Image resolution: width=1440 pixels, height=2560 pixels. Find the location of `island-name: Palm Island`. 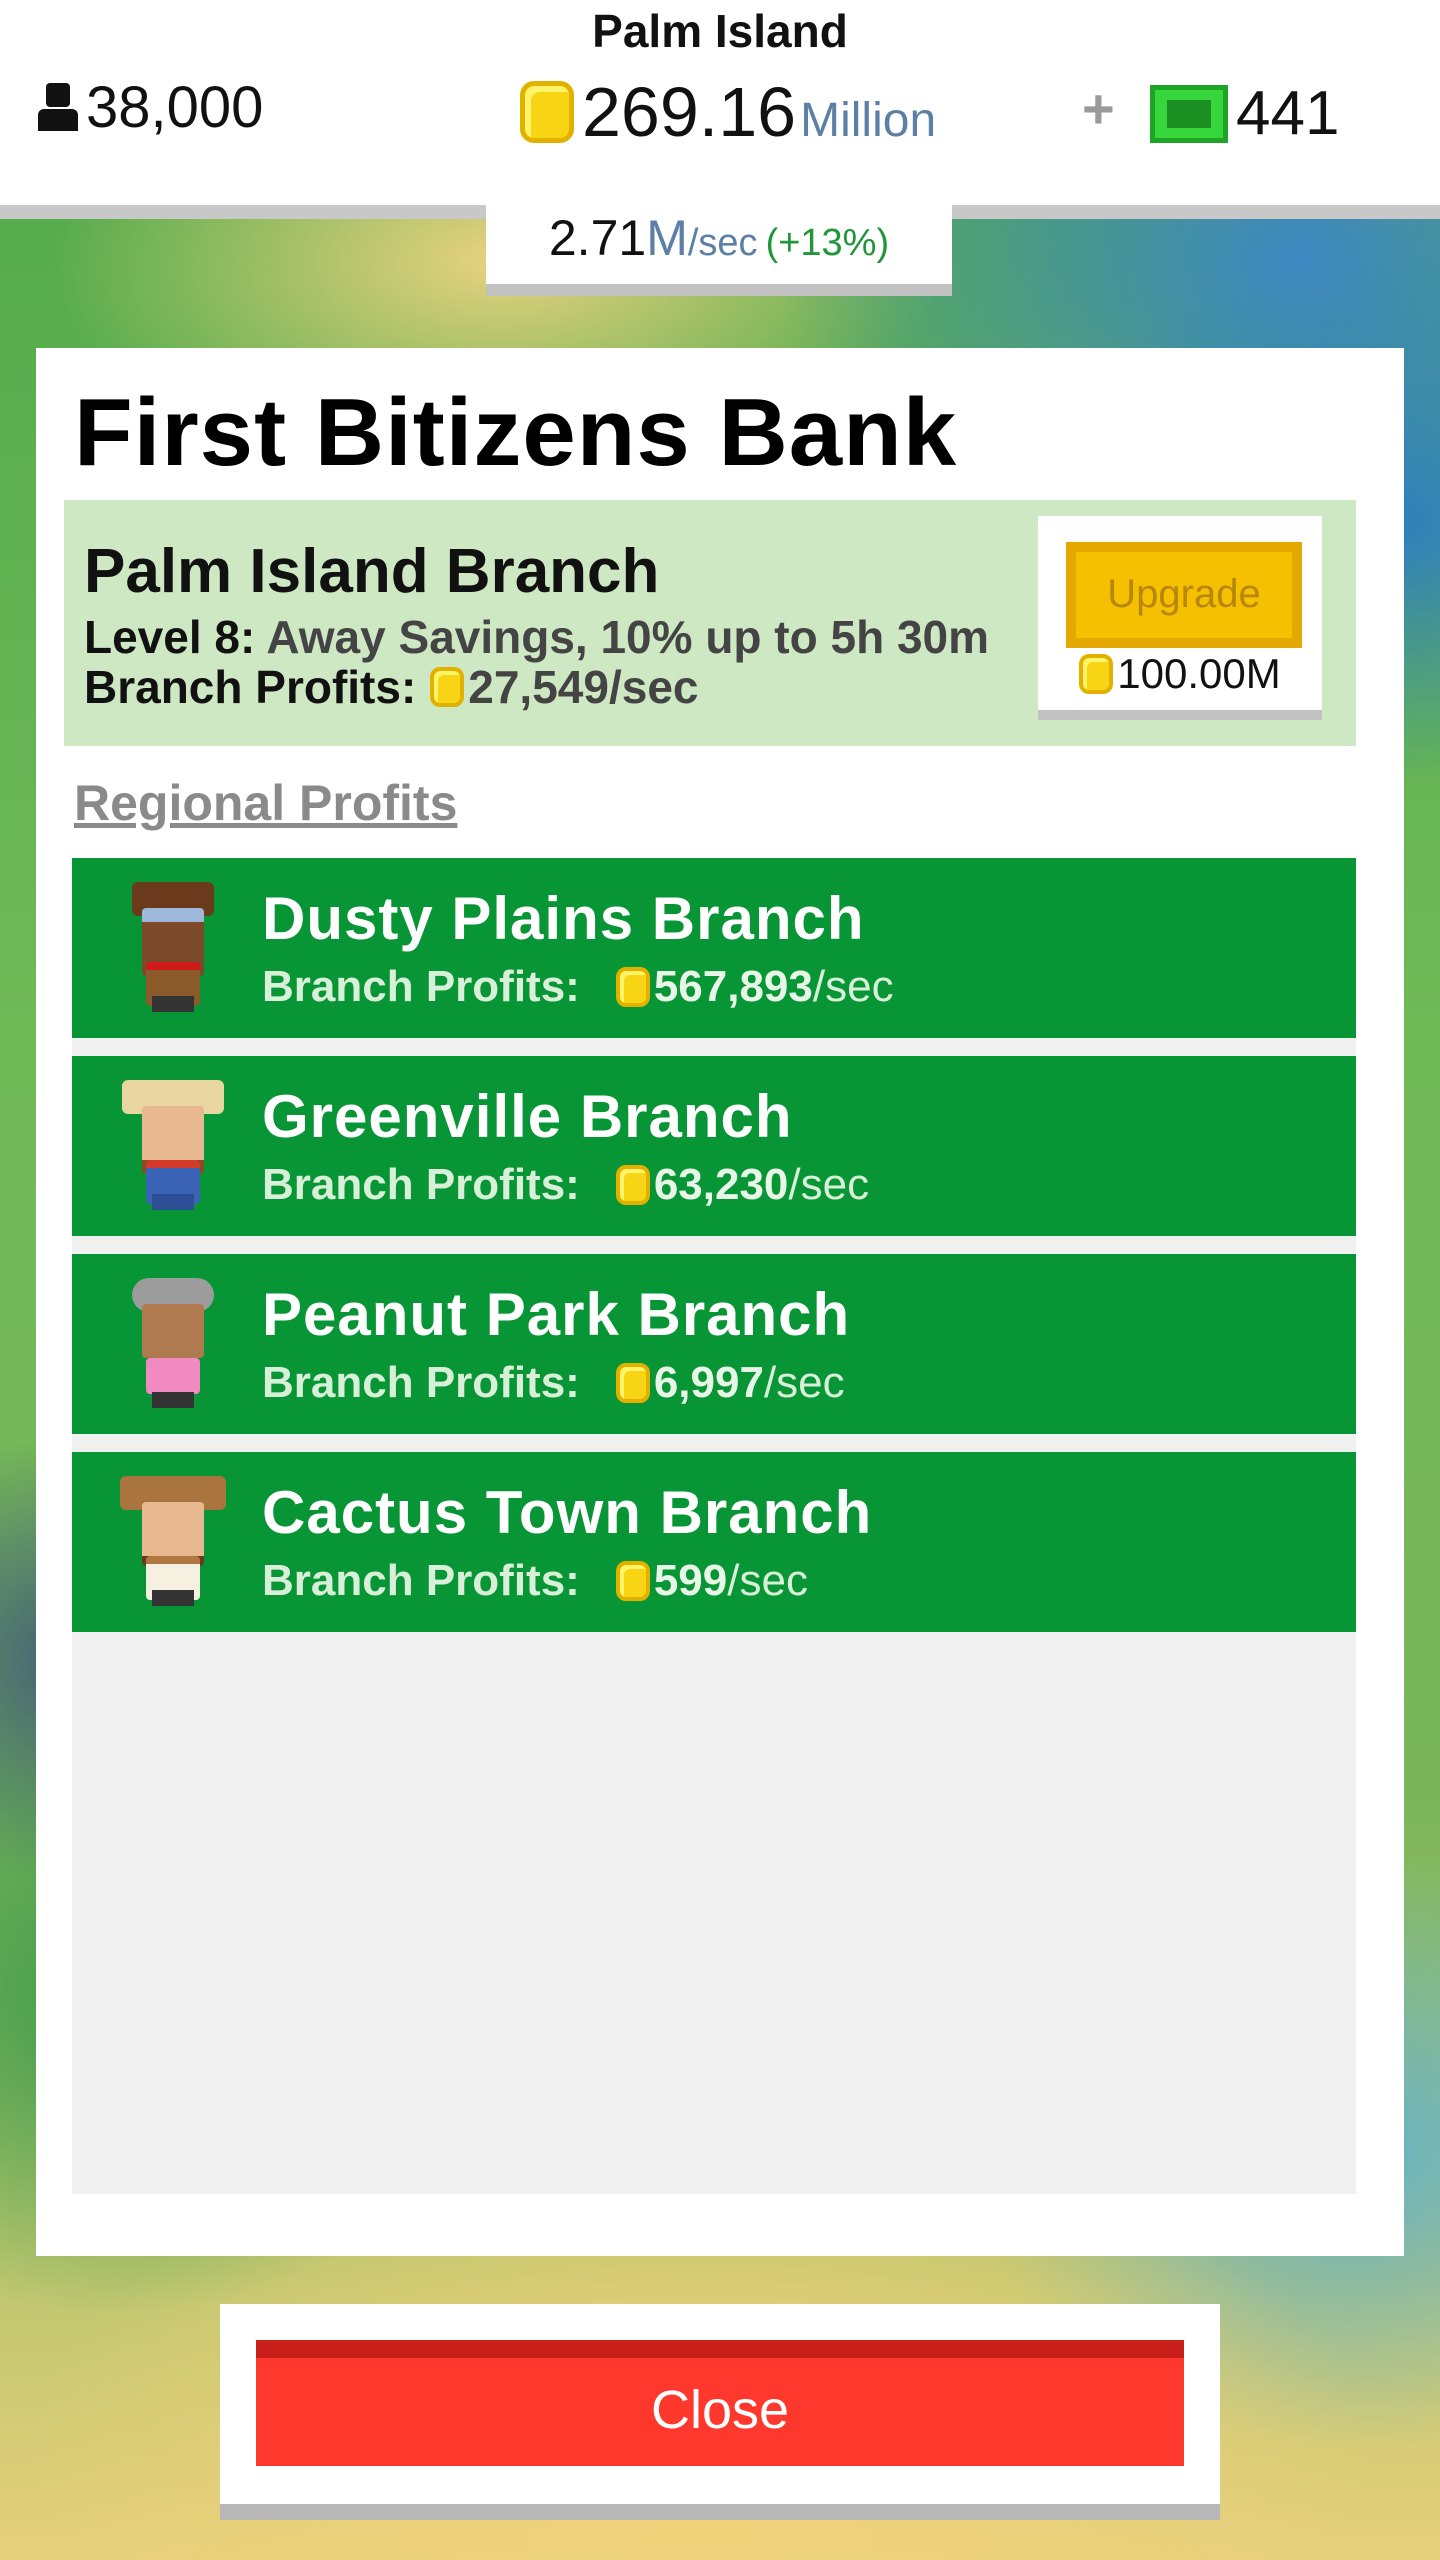

island-name: Palm Island is located at coordinates (720, 31).